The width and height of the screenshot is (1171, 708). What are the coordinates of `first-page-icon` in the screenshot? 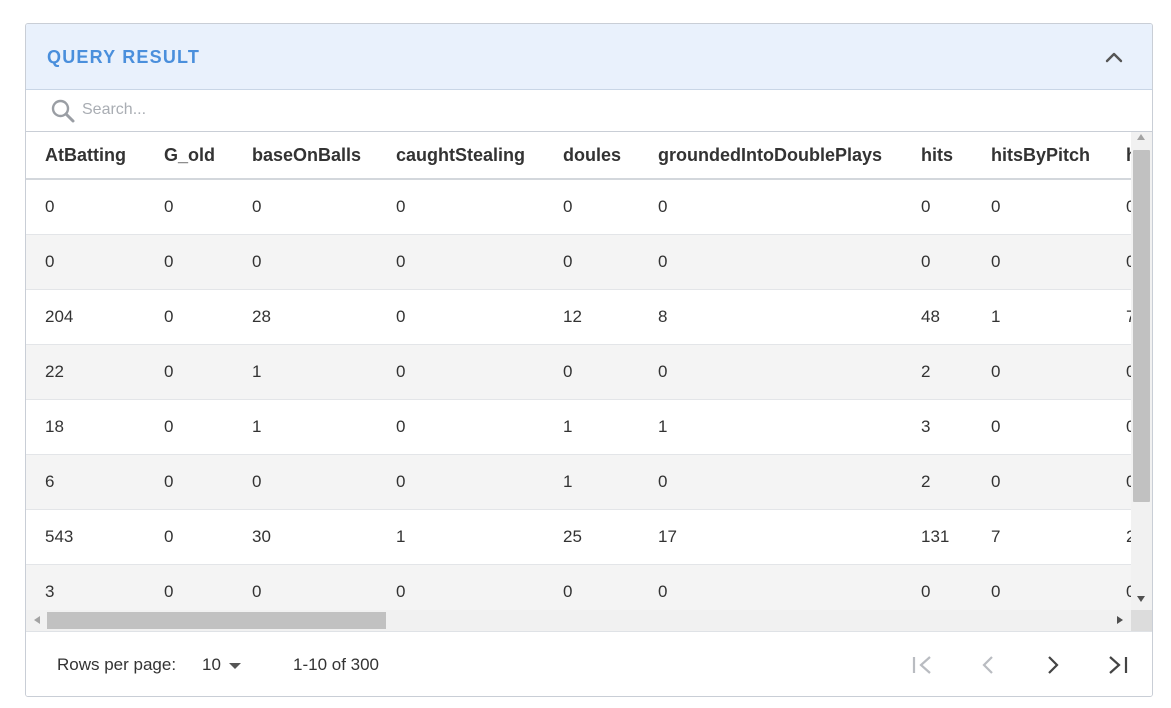 It's located at (921, 665).